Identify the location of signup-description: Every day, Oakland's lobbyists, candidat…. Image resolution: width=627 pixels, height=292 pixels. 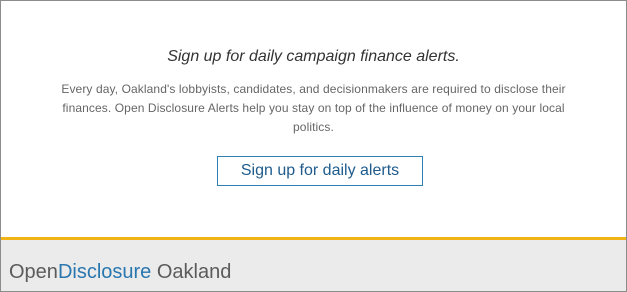
(313, 108).